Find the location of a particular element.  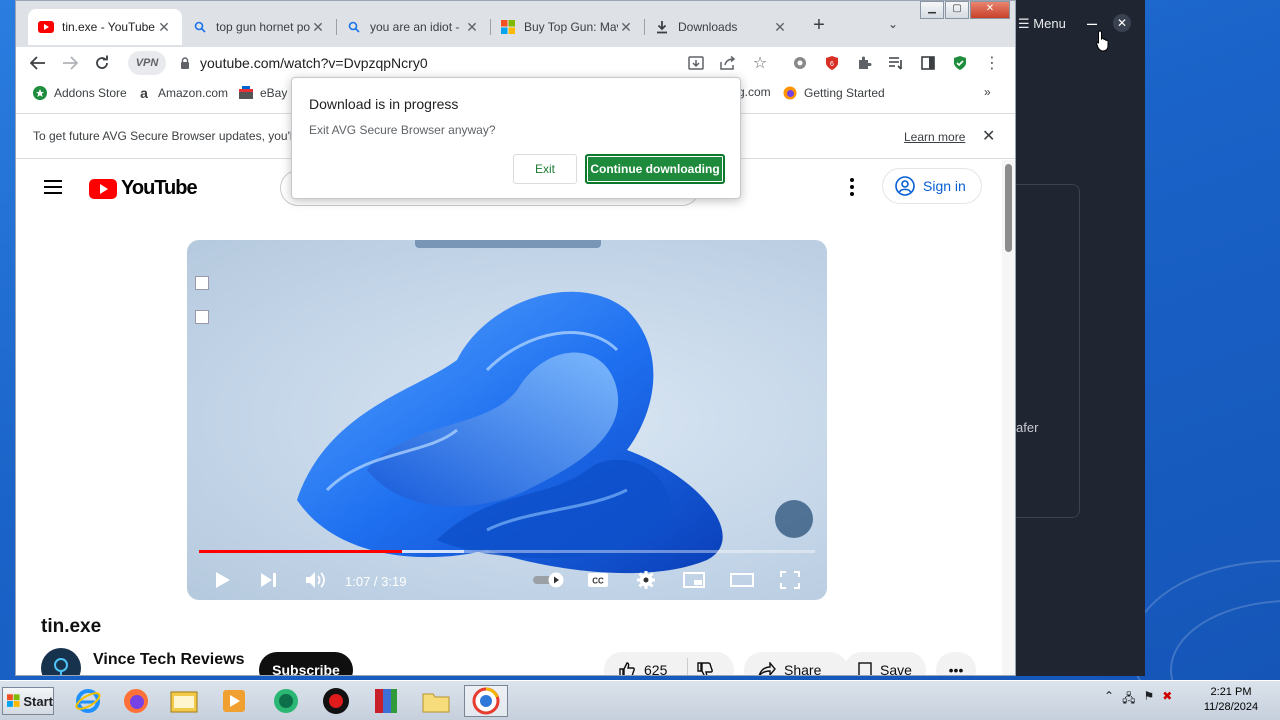

share-icon is located at coordinates (728, 63).